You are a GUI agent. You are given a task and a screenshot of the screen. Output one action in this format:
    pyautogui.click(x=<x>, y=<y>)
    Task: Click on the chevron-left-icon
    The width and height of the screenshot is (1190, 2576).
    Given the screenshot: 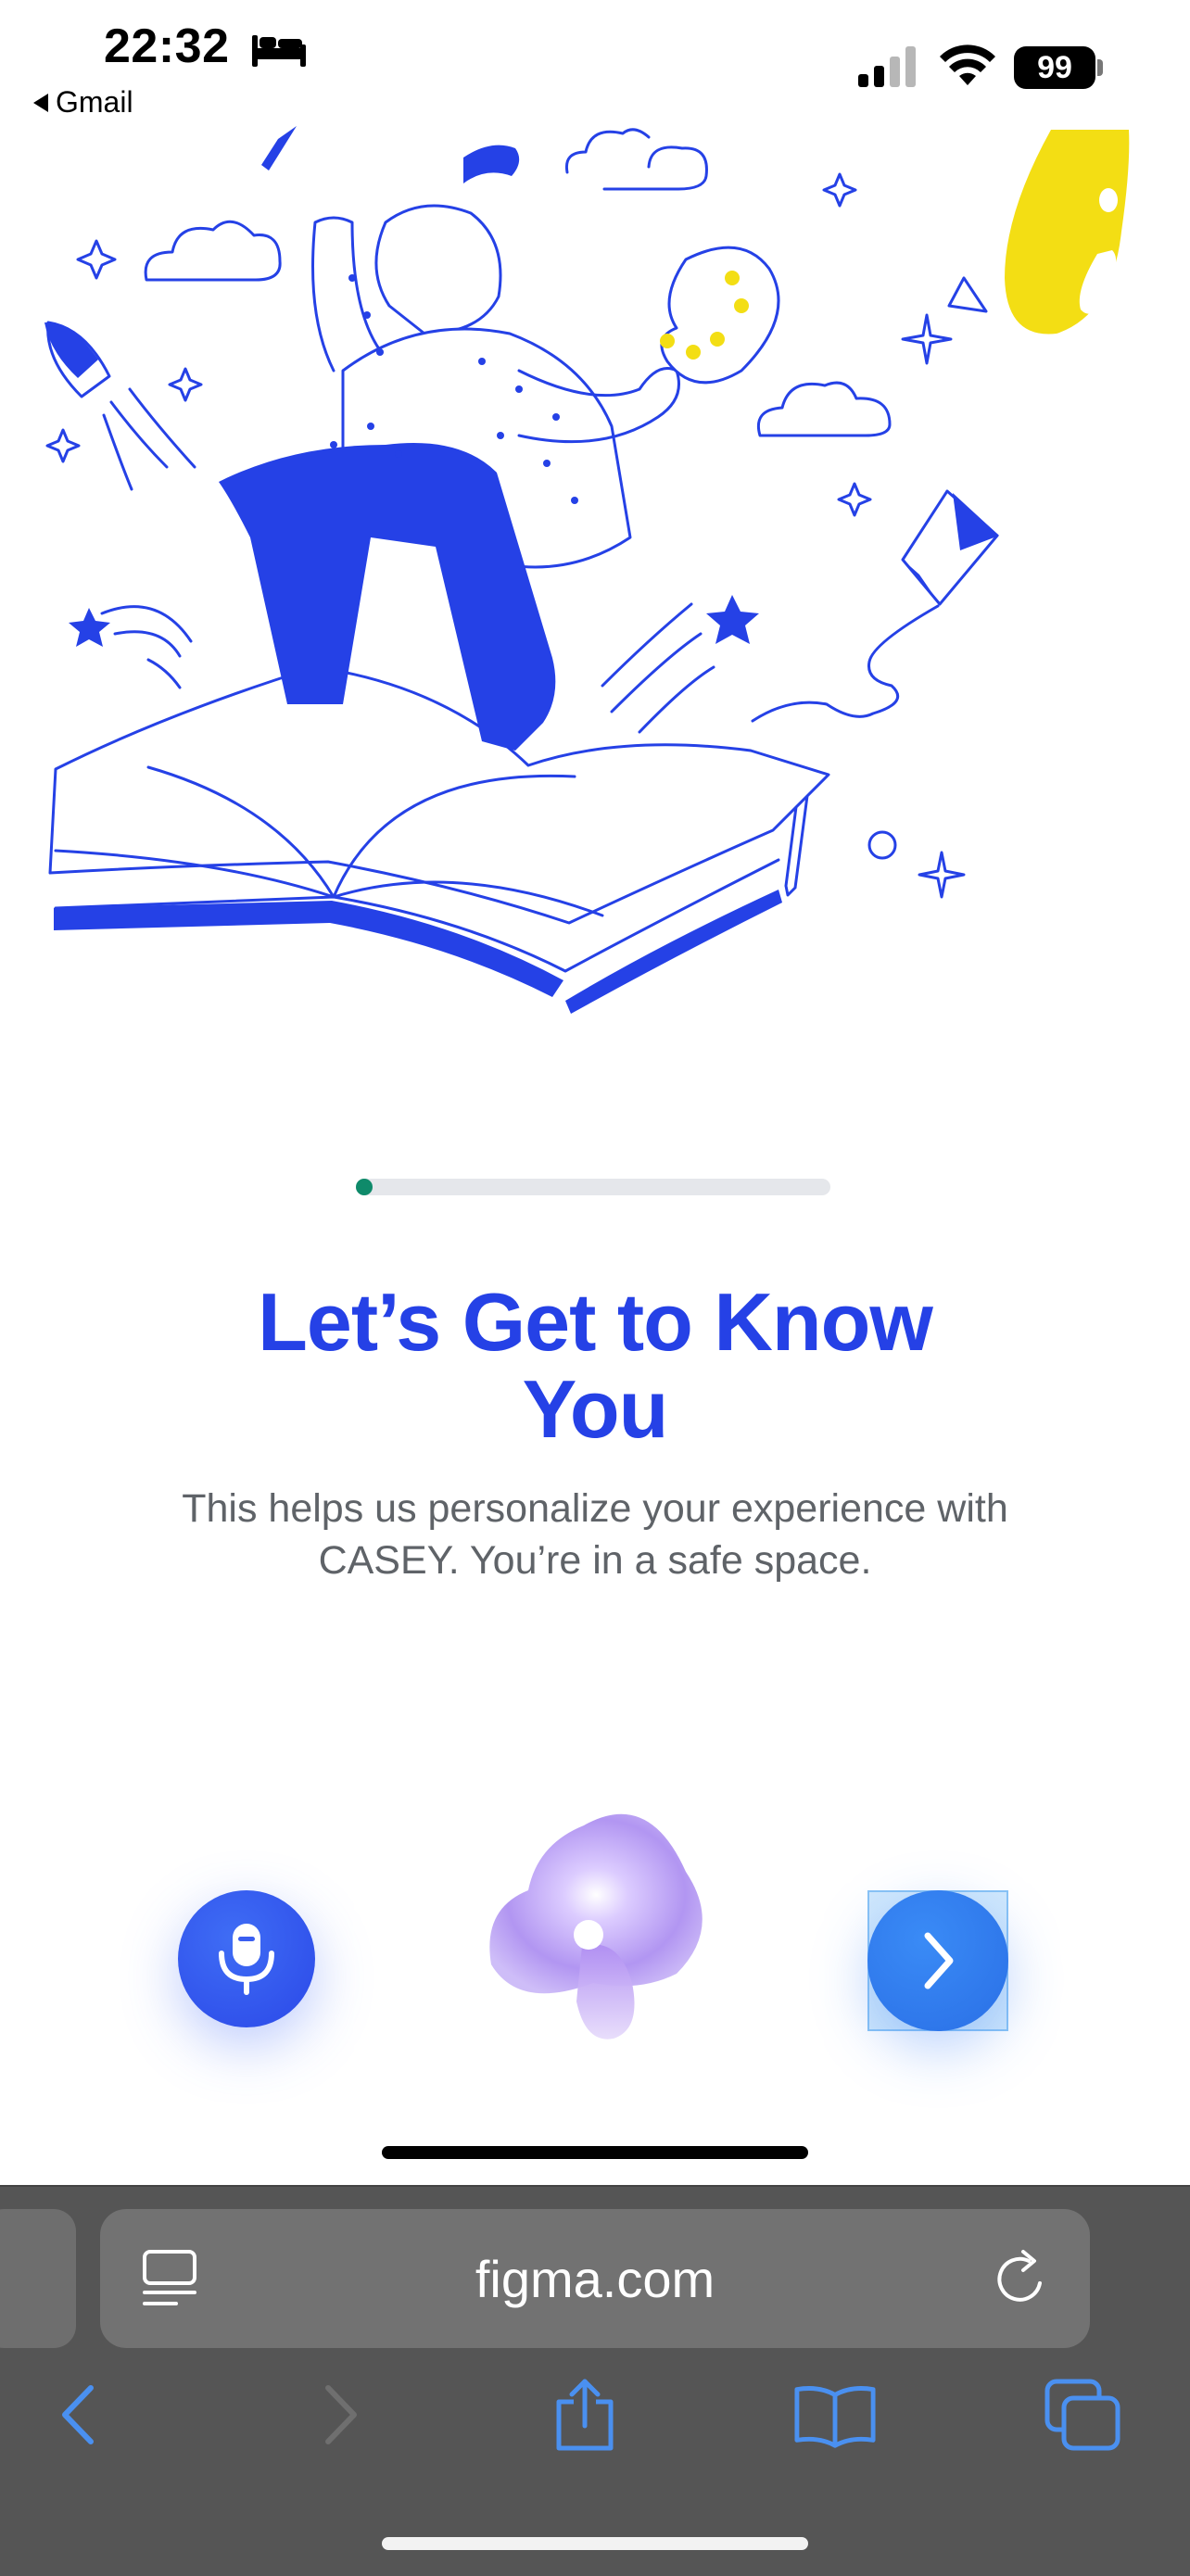 What is the action you would take?
    pyautogui.click(x=78, y=2414)
    